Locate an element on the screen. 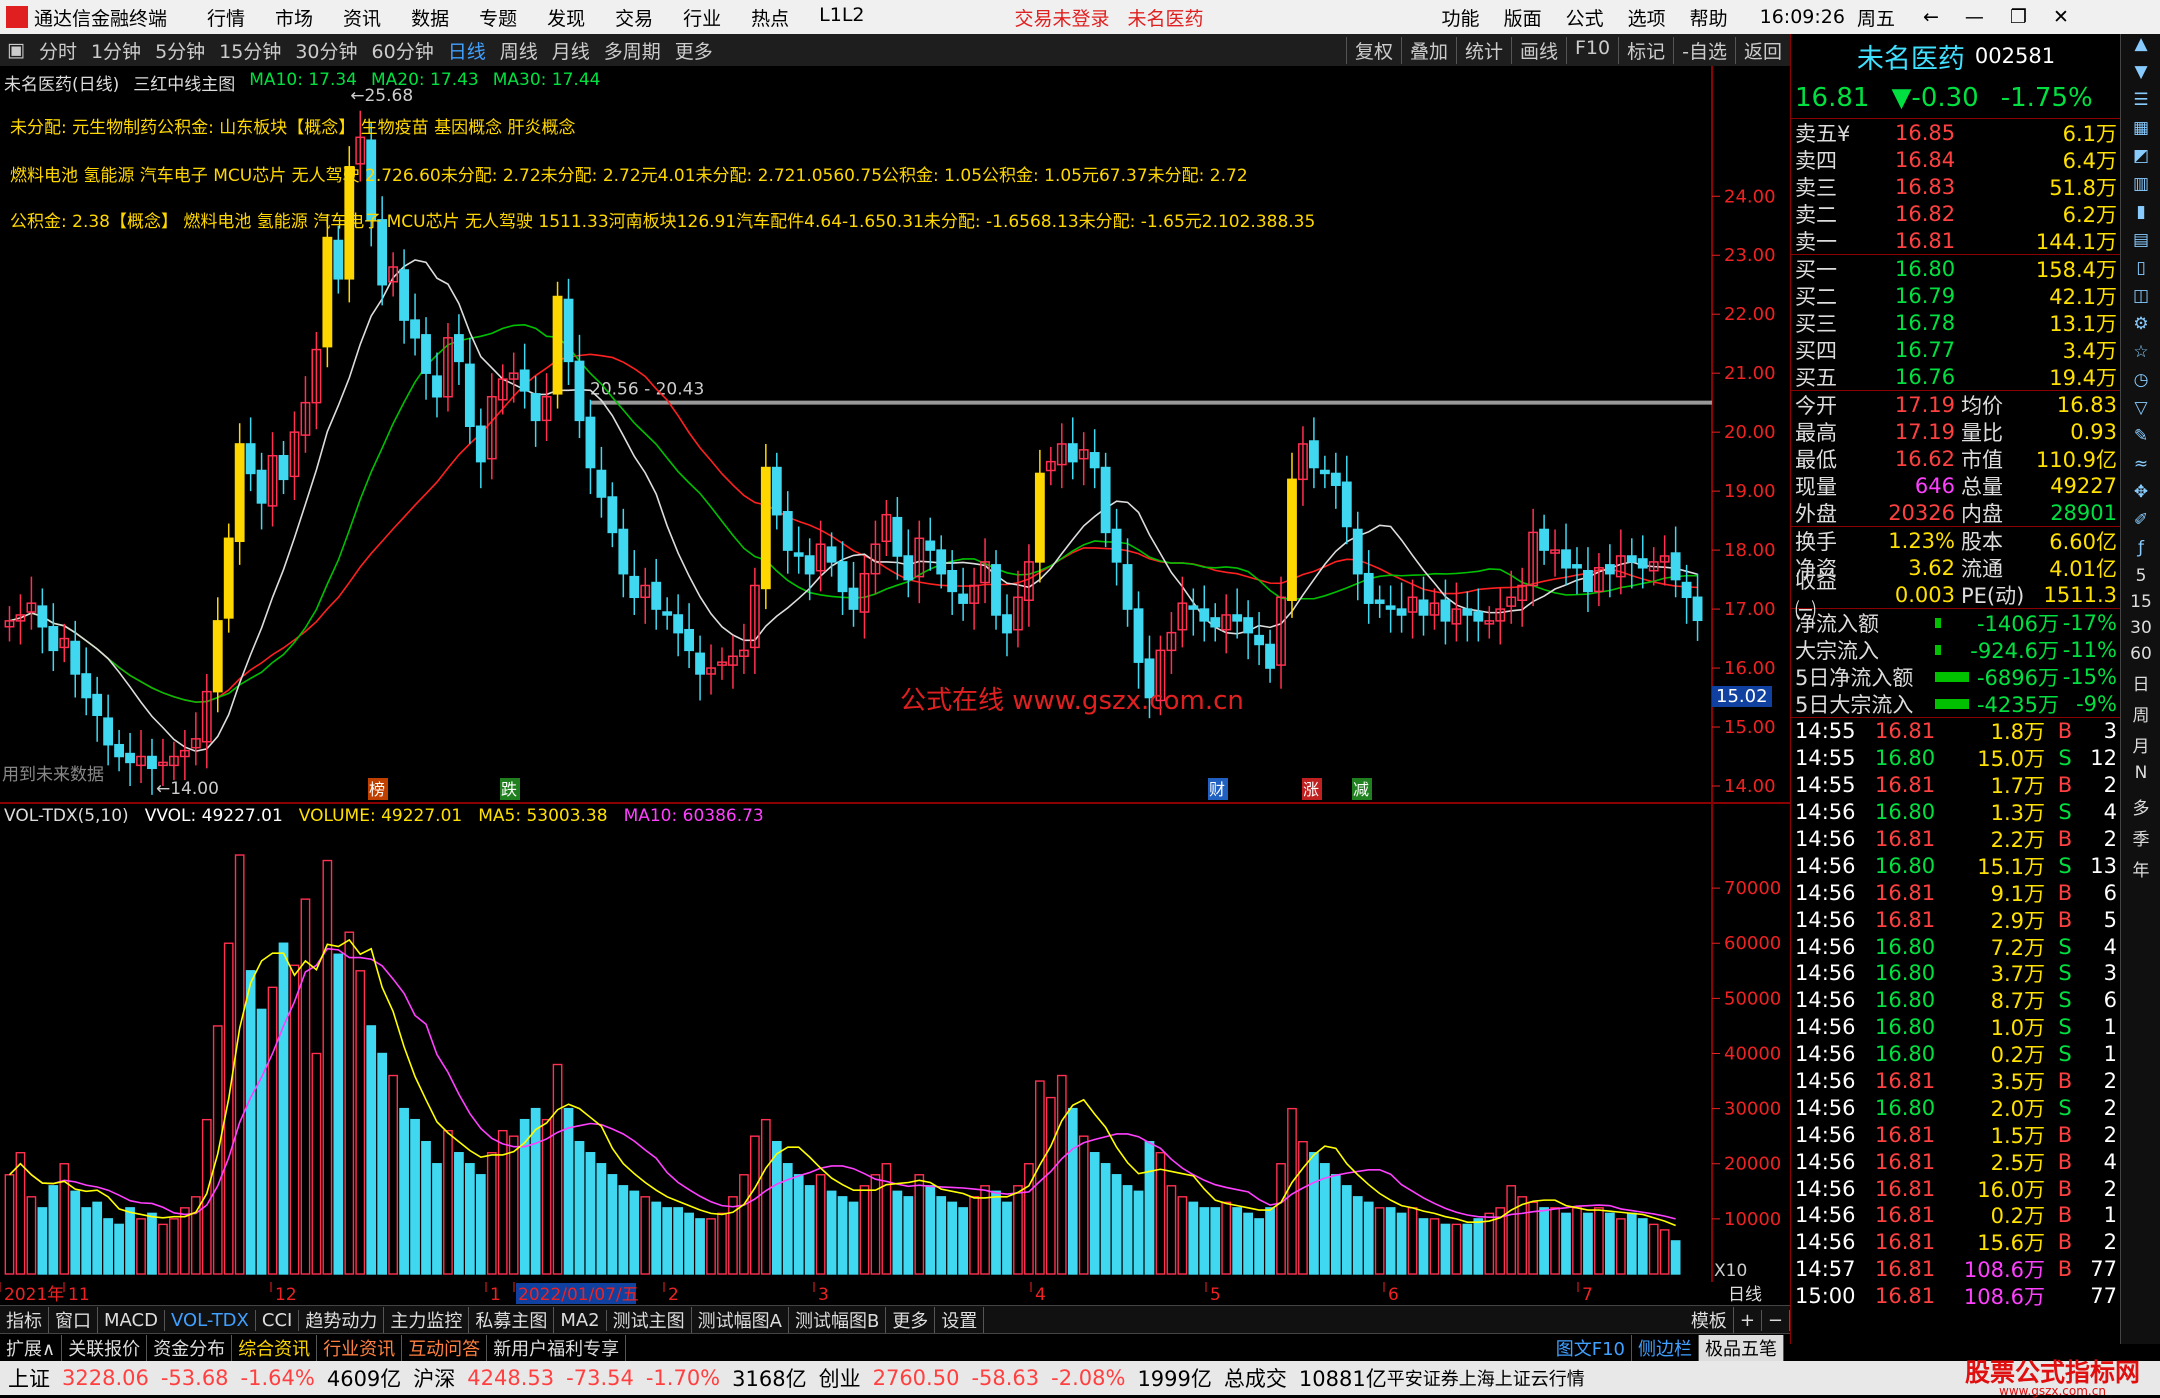 The height and width of the screenshot is (1398, 2160). minimize-icon: — is located at coordinates (1974, 17).